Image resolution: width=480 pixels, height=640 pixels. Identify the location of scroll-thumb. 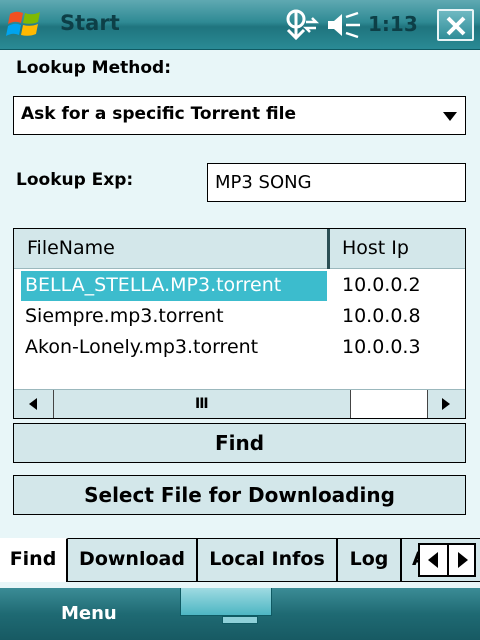
(389, 404).